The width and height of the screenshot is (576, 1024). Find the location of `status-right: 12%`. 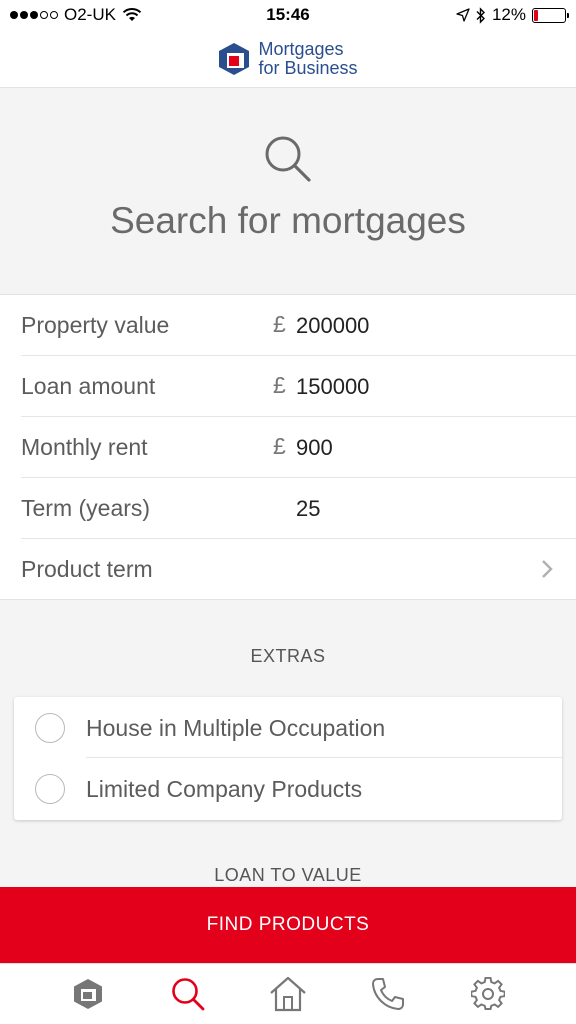

status-right: 12% is located at coordinates (512, 15).